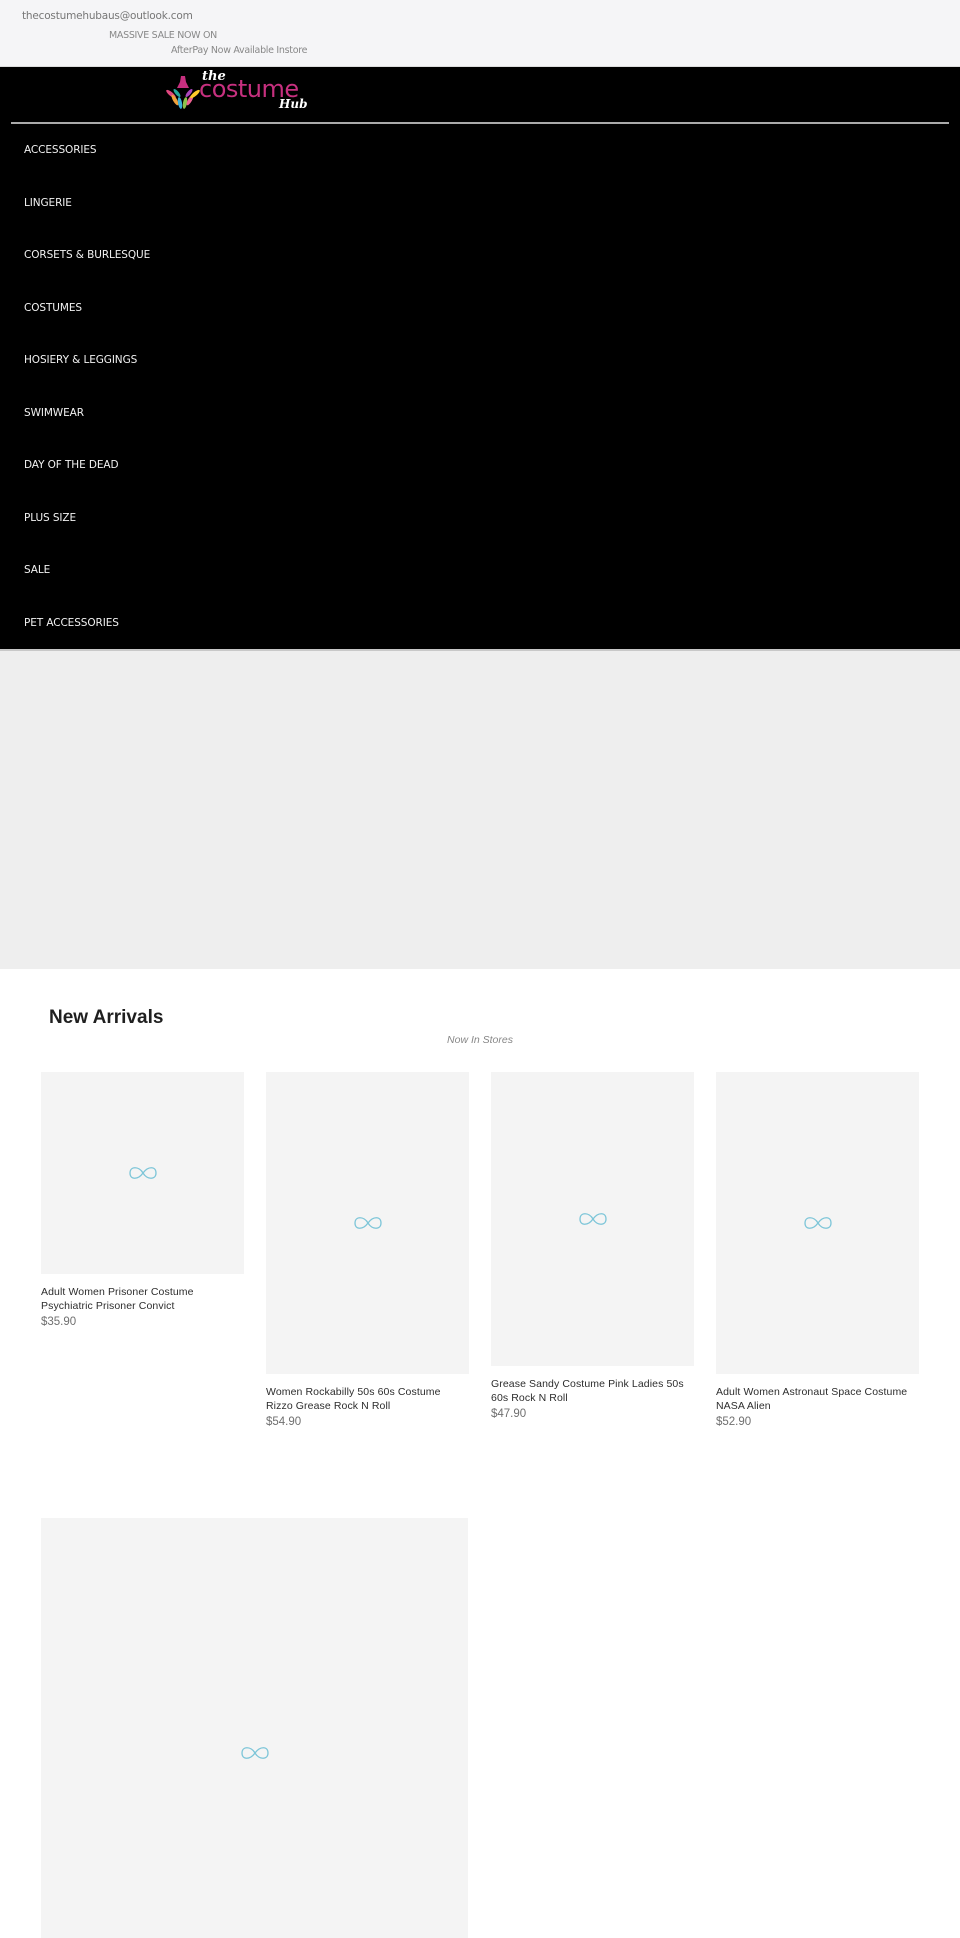  What do you see at coordinates (480, 150) in the screenshot?
I see `nav-item-accessories: ACCESSORIES` at bounding box center [480, 150].